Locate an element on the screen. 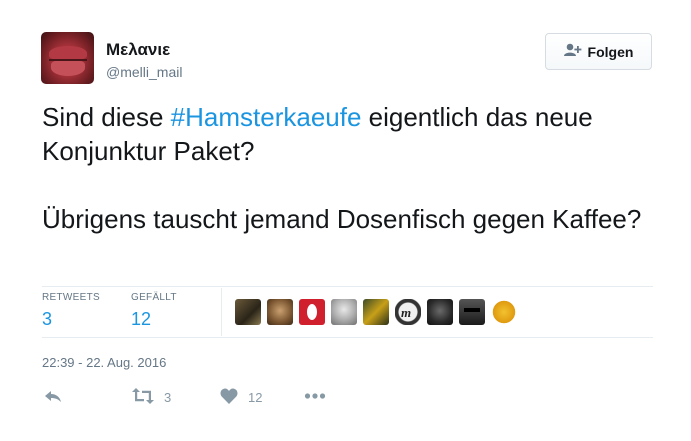  retweet-button: 3 is located at coordinates (151, 397).